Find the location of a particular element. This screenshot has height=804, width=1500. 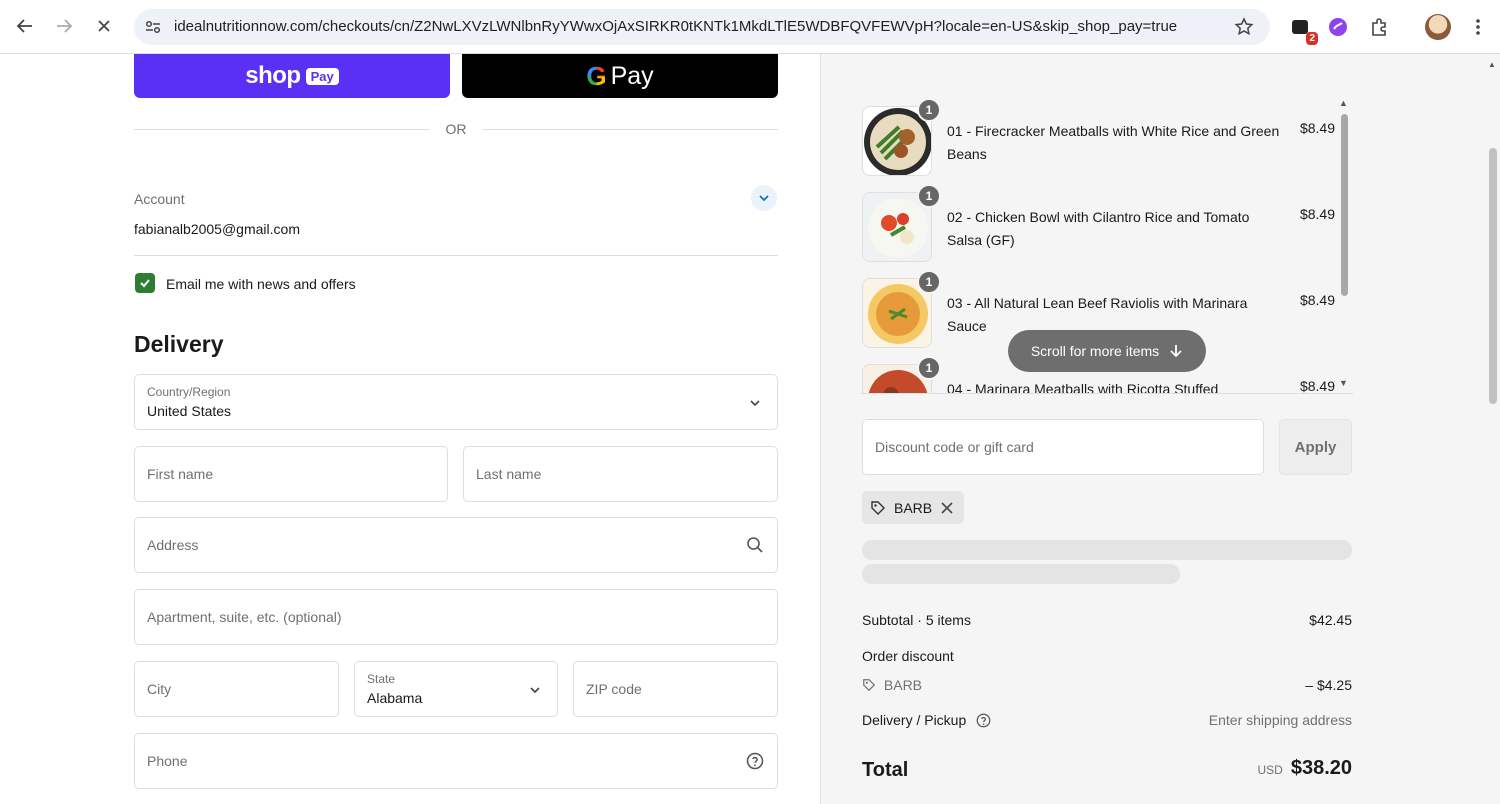

extension-badge: 2 is located at coordinates (1312, 38).